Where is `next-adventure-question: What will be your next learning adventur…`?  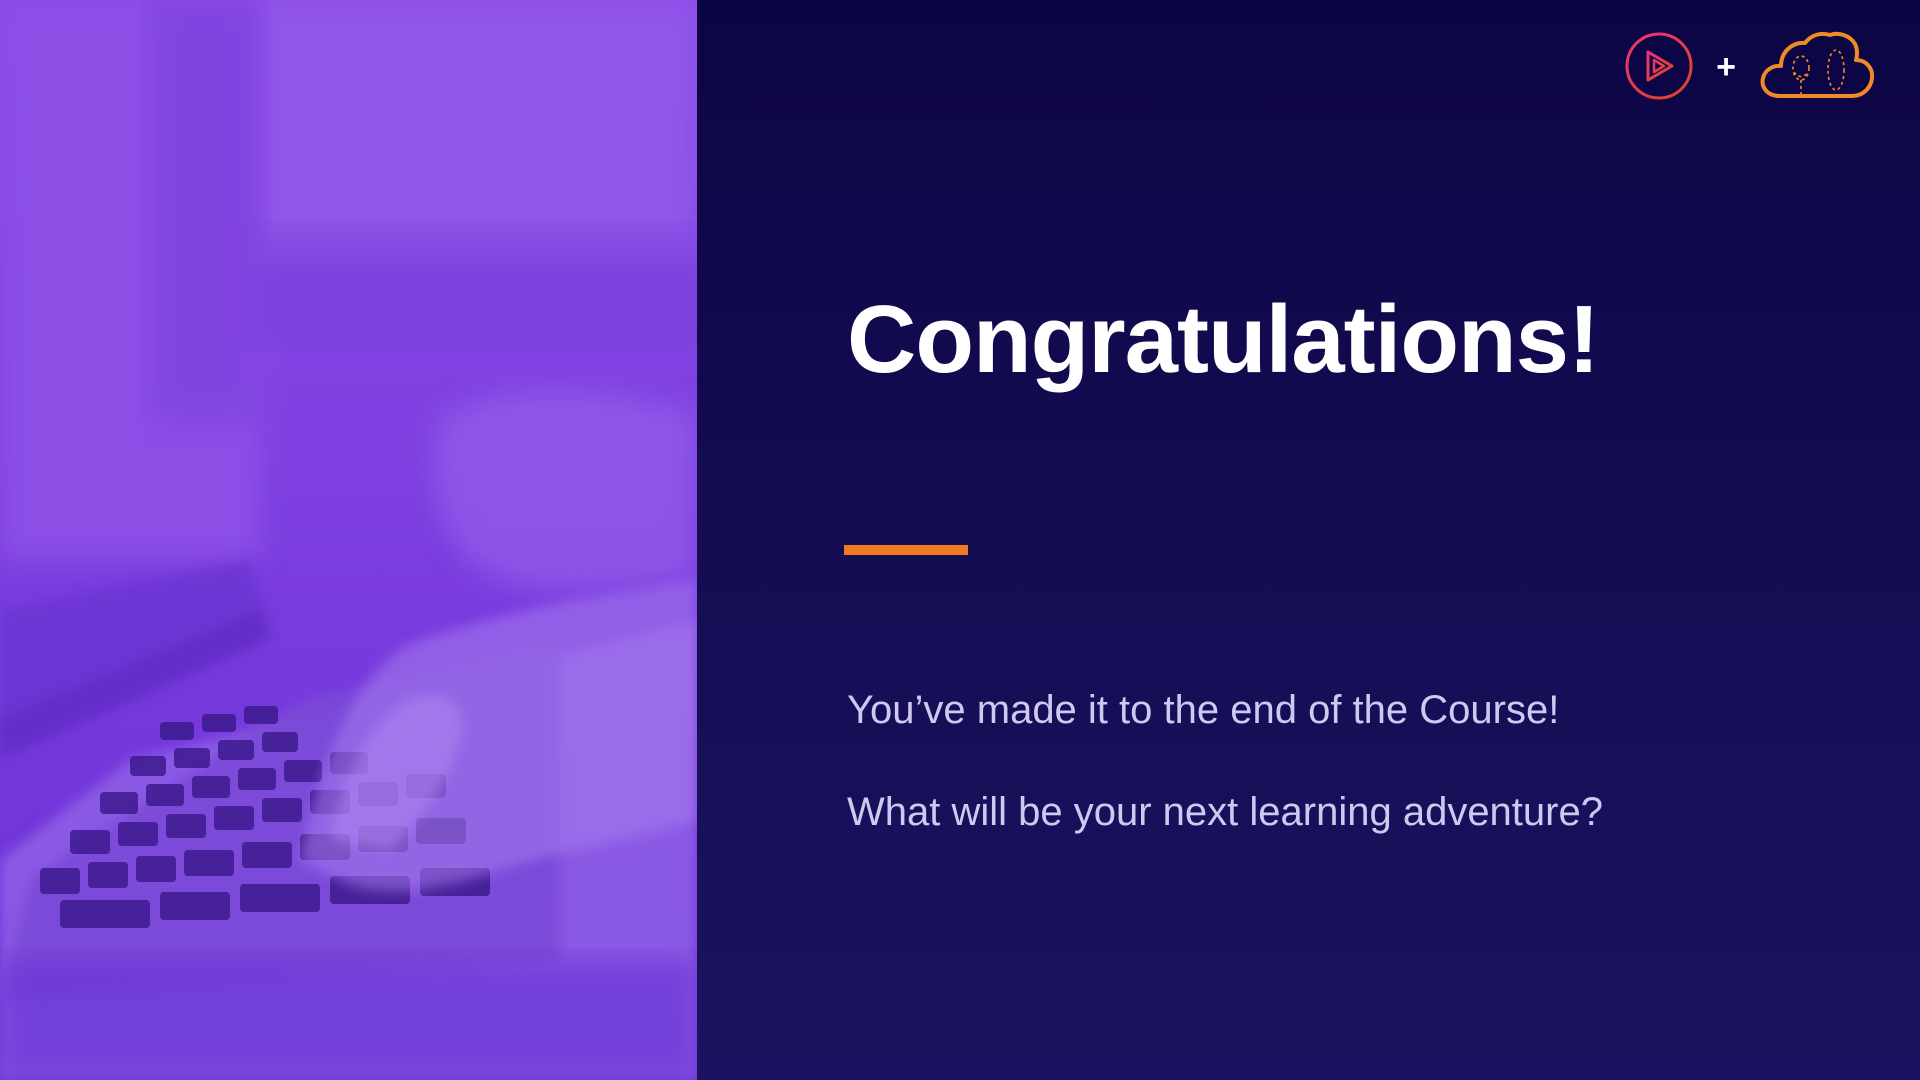 next-adventure-question: What will be your next learning adventur… is located at coordinates (1225, 812).